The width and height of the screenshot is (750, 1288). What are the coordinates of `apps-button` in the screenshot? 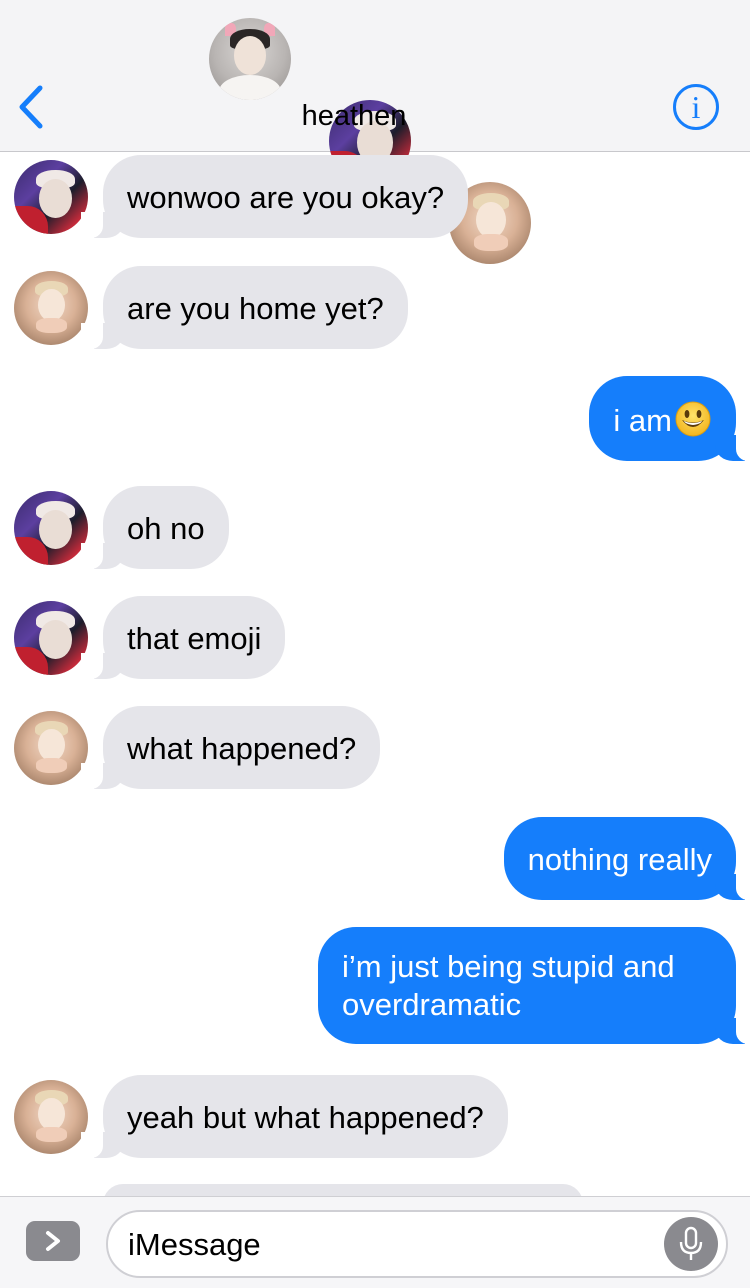 It's located at (53, 1241).